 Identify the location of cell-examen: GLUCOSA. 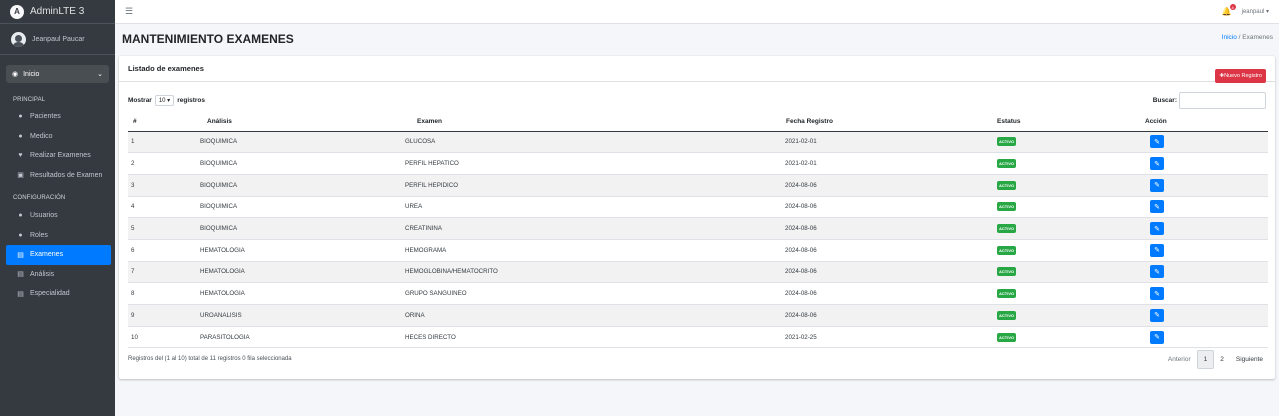
(595, 142).